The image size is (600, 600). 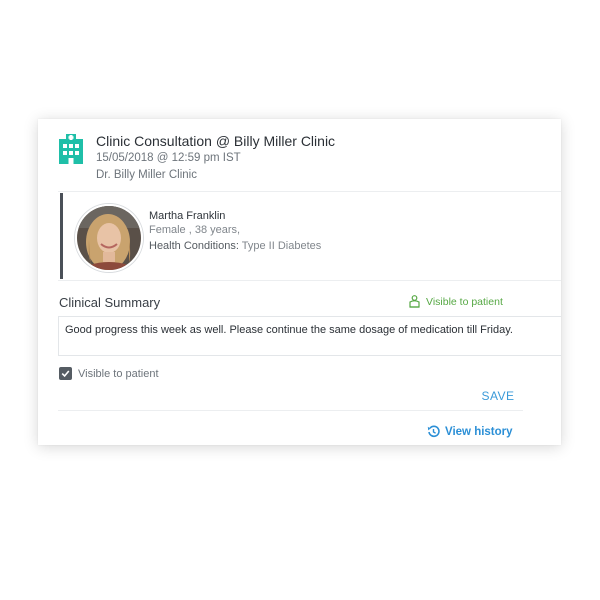 I want to click on save-button: SAVE, so click(x=498, y=398).